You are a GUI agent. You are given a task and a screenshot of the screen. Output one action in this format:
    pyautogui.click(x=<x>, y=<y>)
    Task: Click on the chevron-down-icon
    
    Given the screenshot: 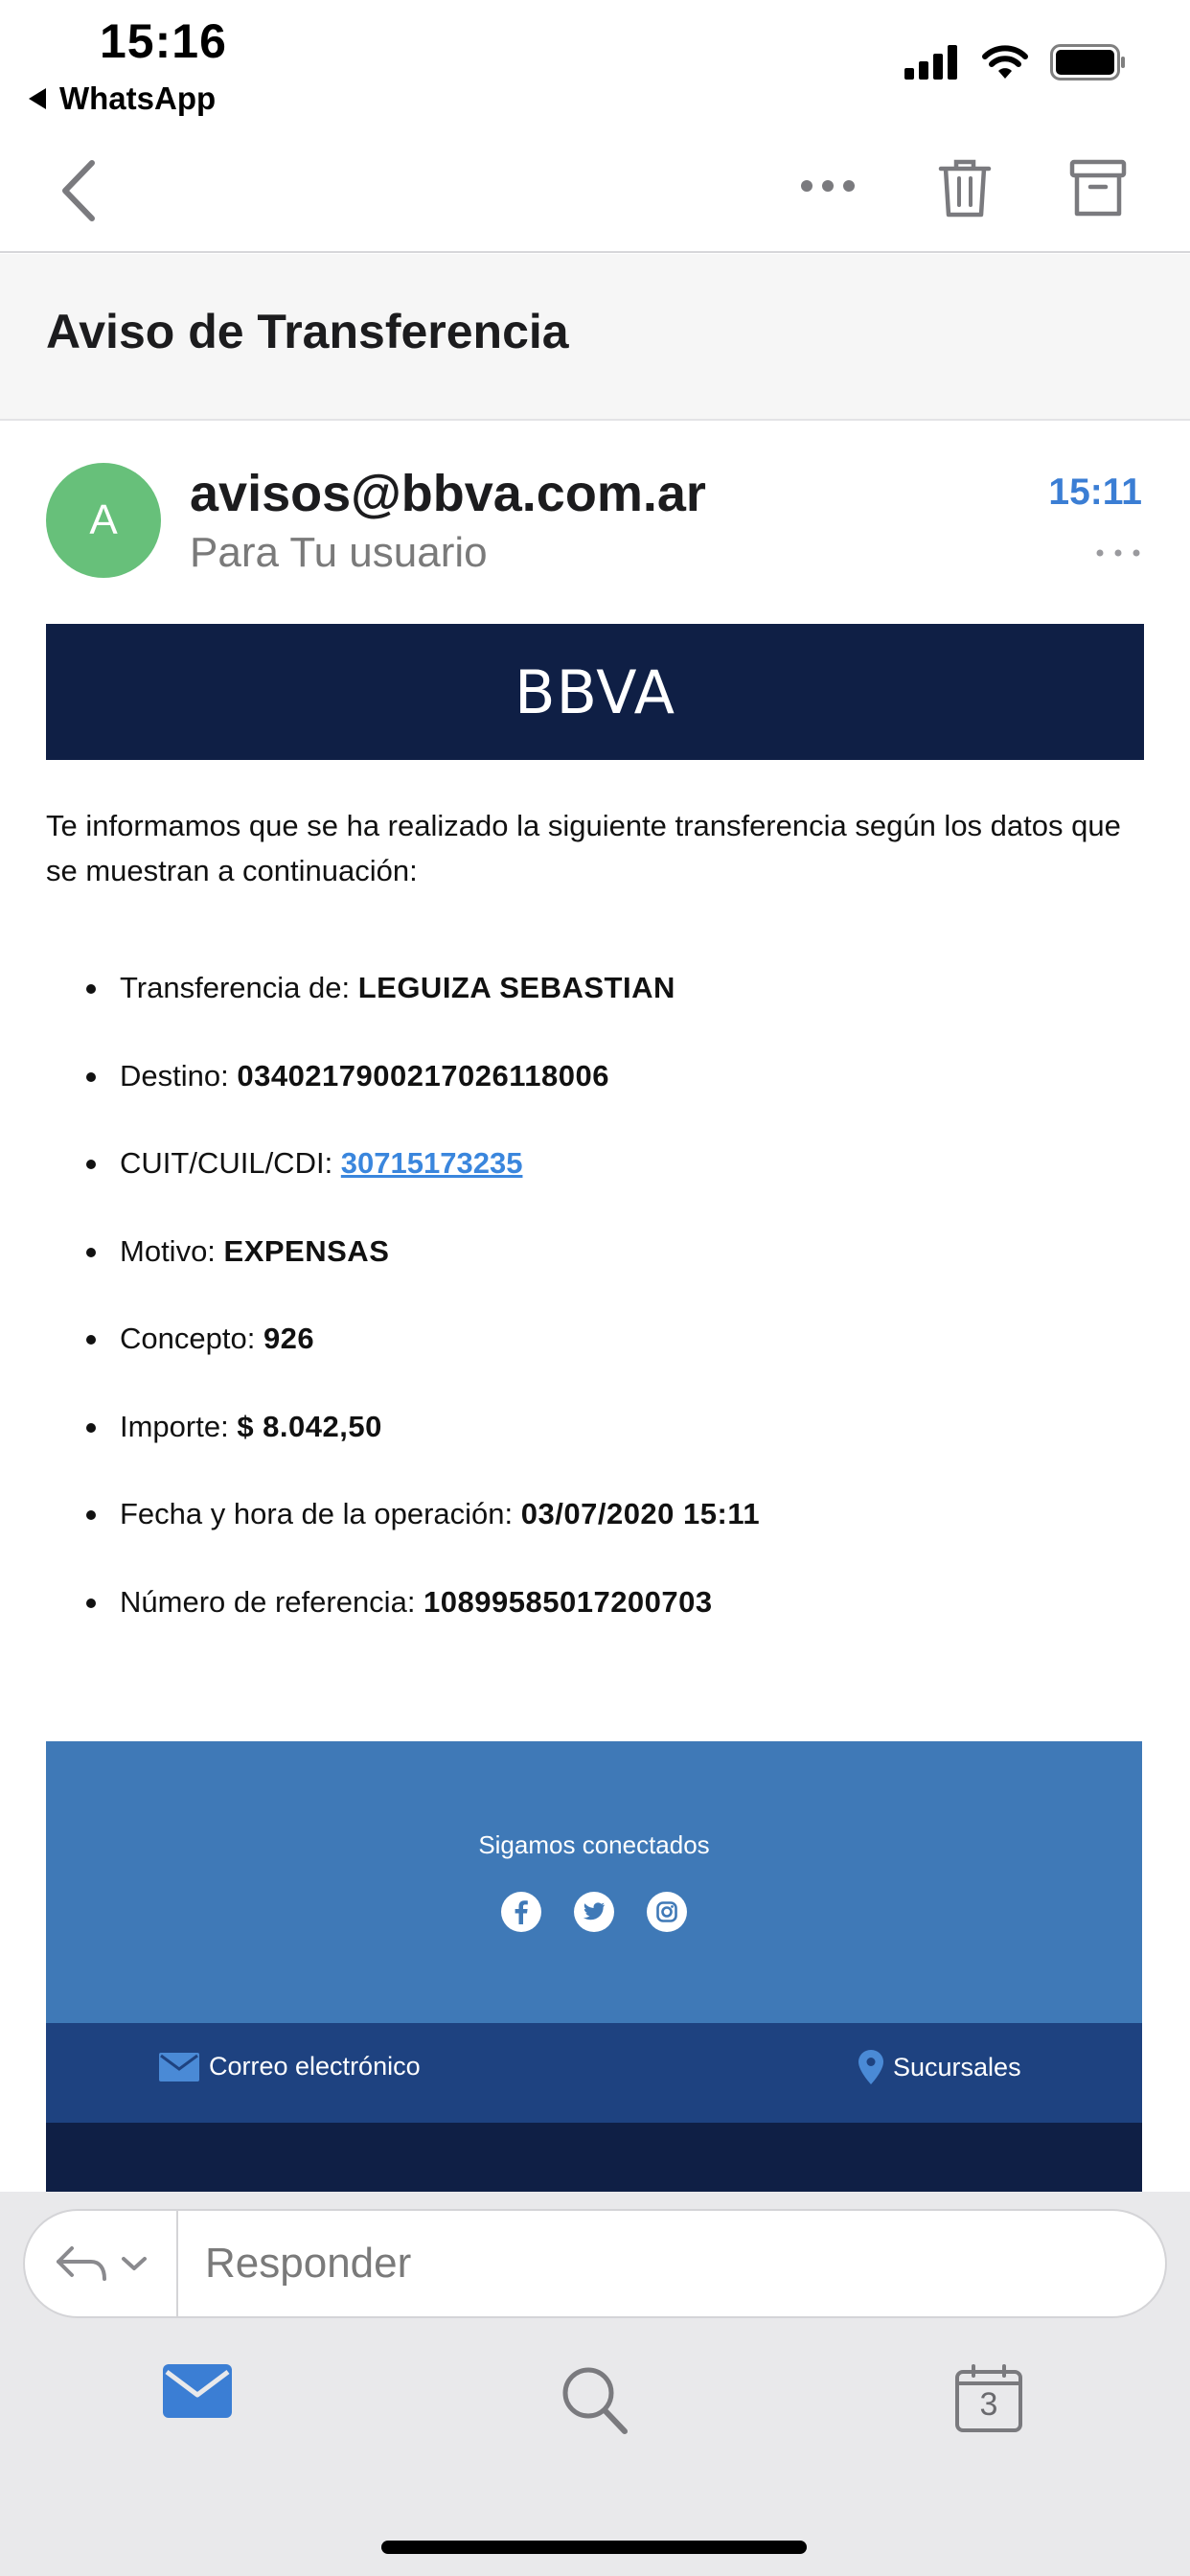 What is the action you would take?
    pyautogui.click(x=135, y=2263)
    